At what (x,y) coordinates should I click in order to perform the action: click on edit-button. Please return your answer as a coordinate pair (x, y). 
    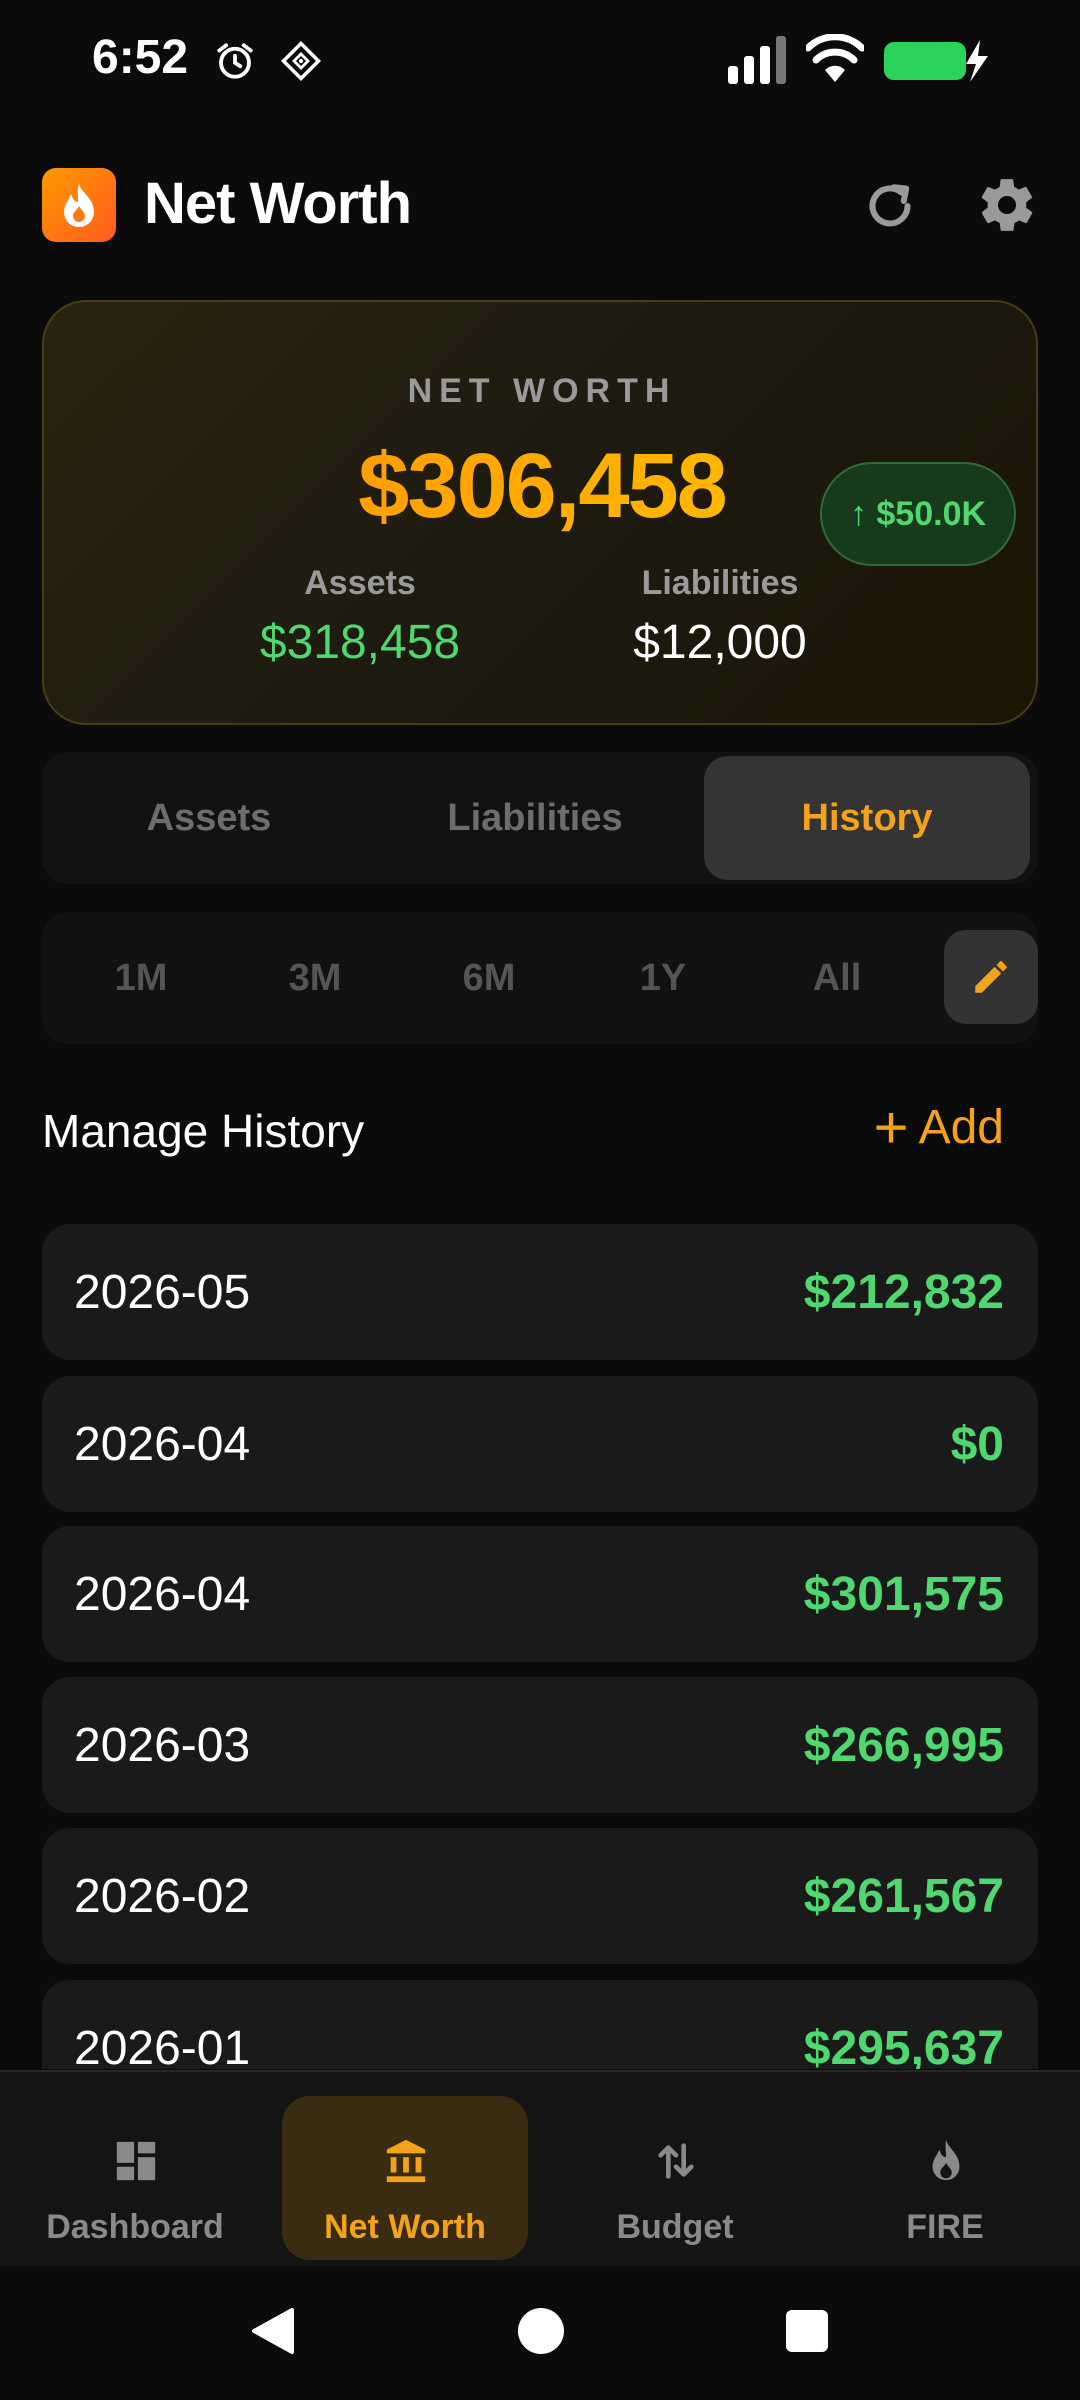
    Looking at the image, I should click on (991, 977).